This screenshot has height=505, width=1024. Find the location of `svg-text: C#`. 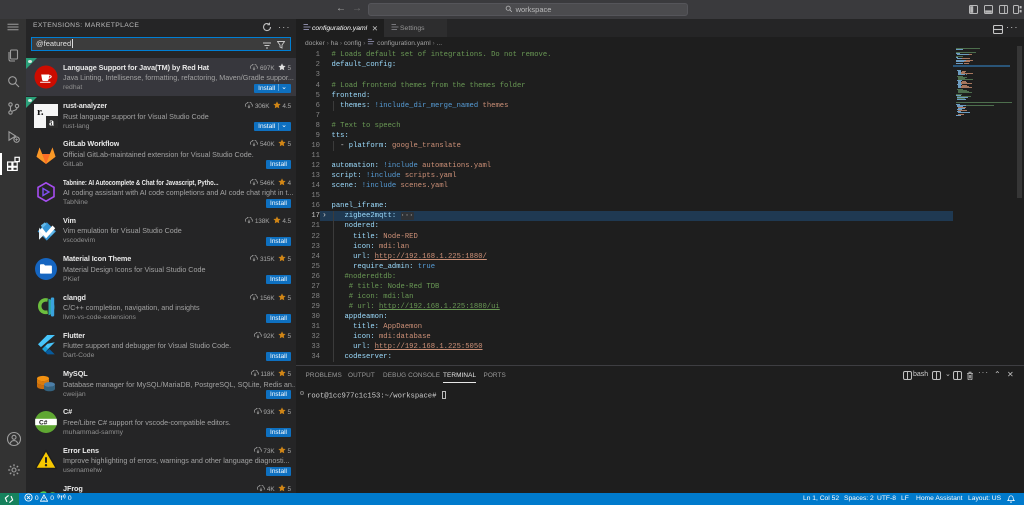

svg-text: C# is located at coordinates (43, 422).